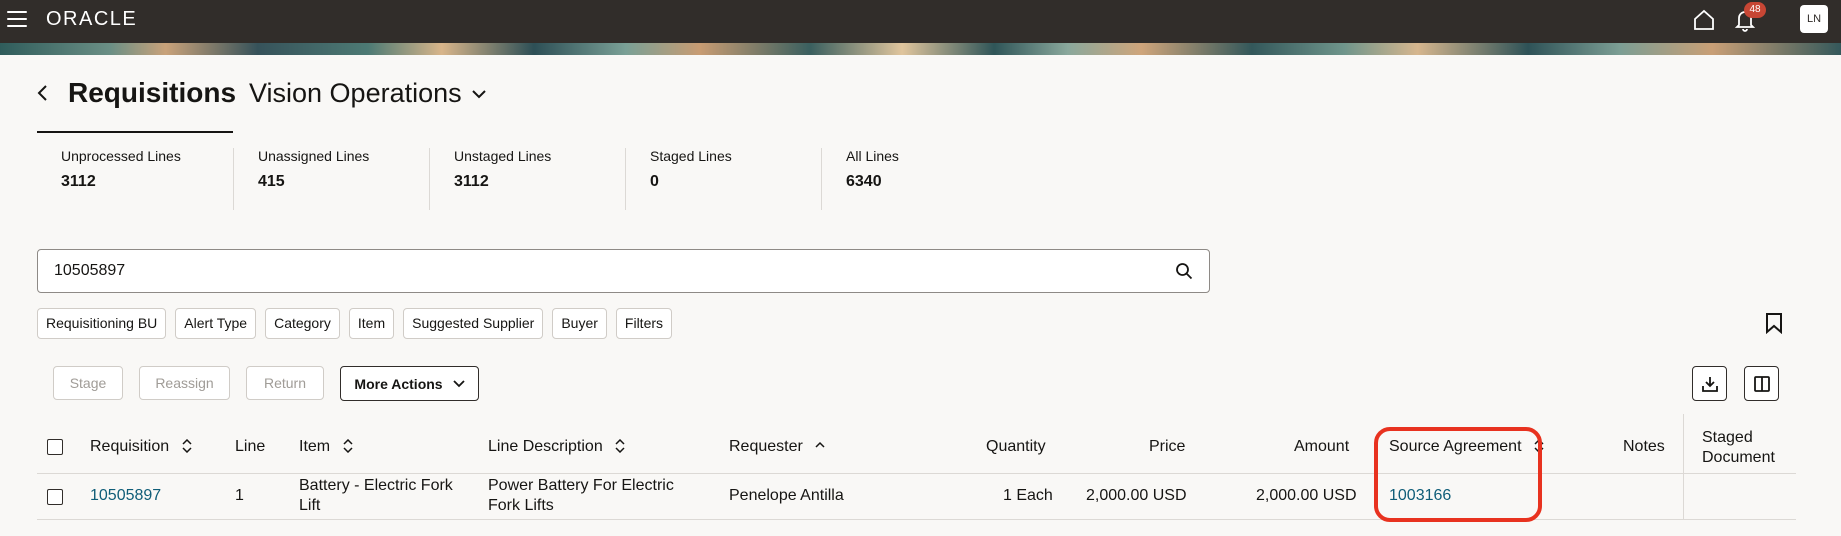  Describe the element at coordinates (644, 323) in the screenshot. I see `filter-filters: Filters` at that location.